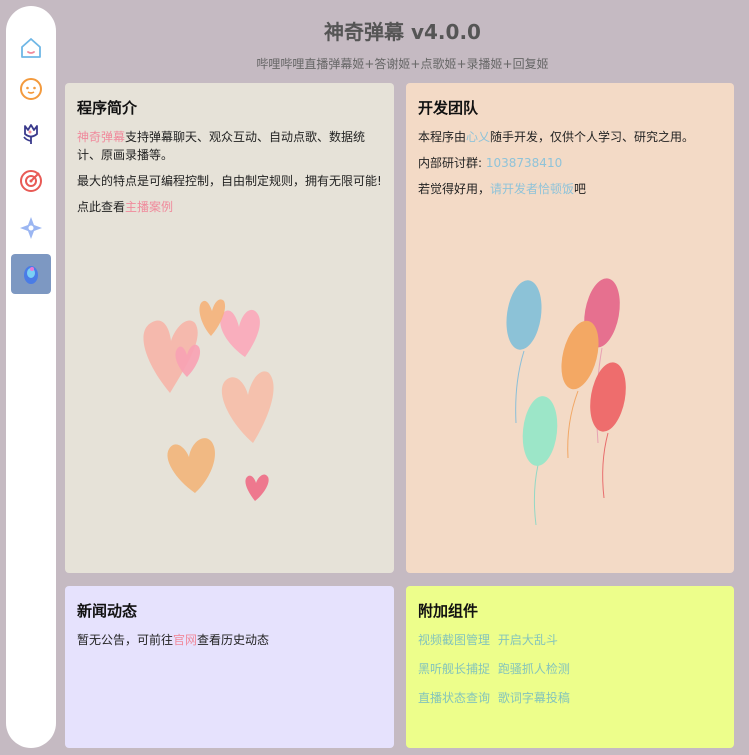 This screenshot has height=755, width=749. I want to click on intro-paragraph-2: 最大的特点是可编程控制，自由制定规则，拥有无限可能!, so click(229, 181).